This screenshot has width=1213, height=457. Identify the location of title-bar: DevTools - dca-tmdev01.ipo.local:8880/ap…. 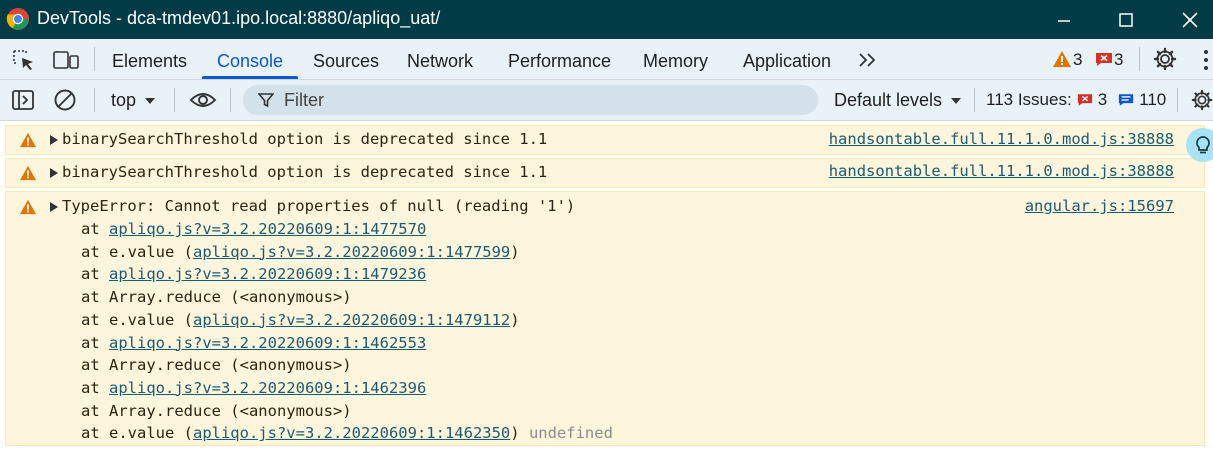
(606, 19).